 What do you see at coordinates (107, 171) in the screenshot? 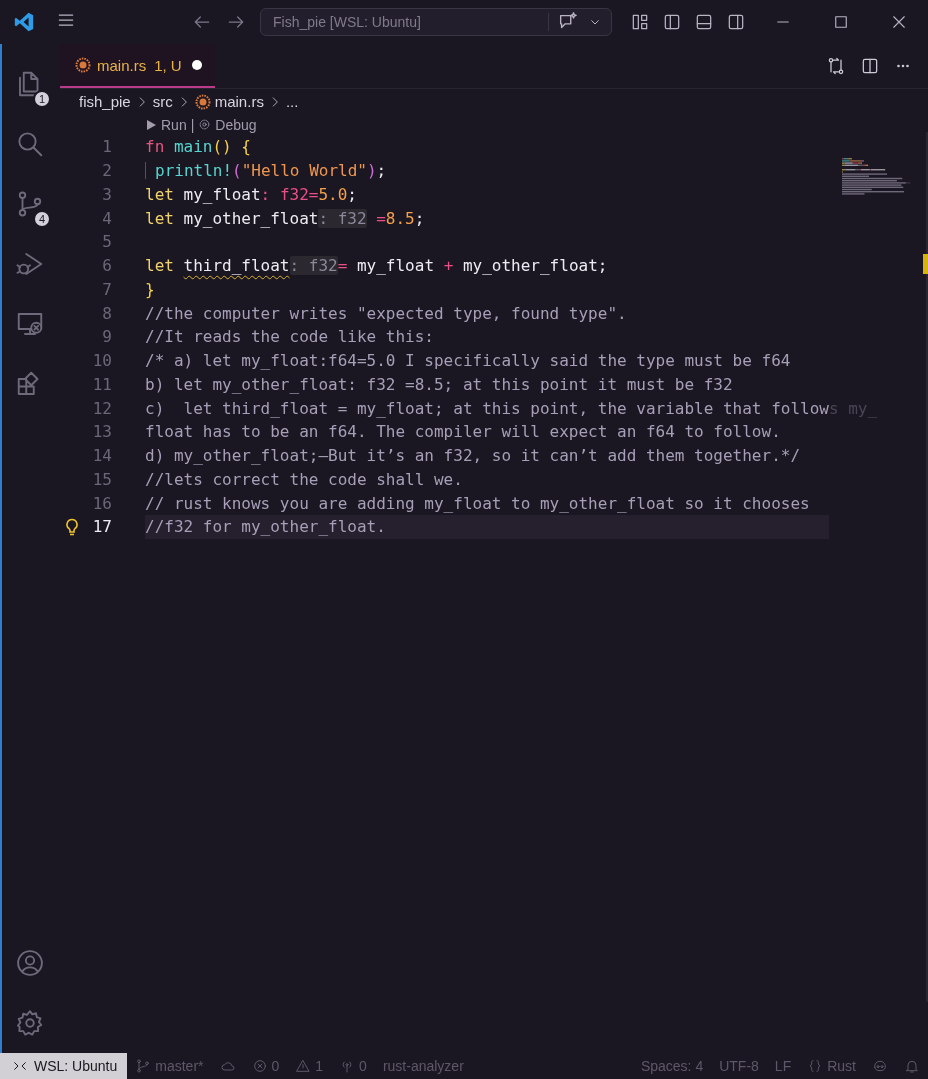
I see `line-number: 2` at bounding box center [107, 171].